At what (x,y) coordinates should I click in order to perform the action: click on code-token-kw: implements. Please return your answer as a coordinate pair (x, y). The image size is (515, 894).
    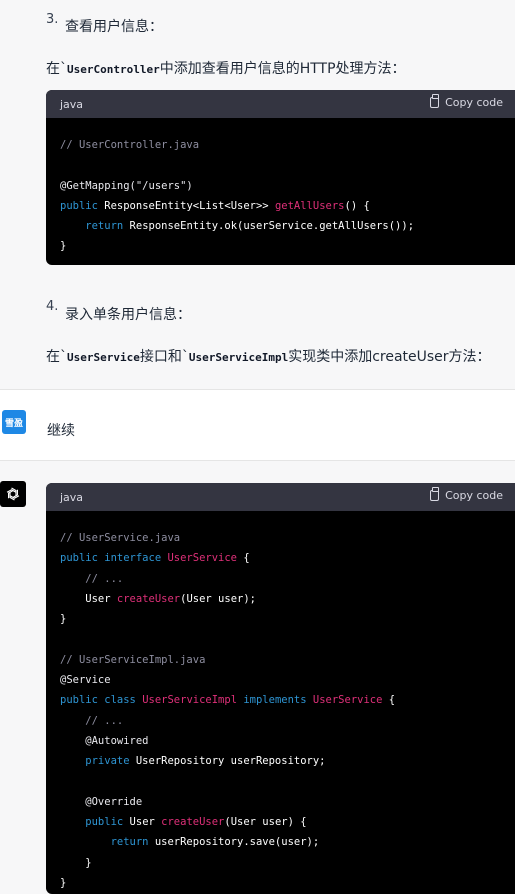
    Looking at the image, I should click on (278, 700).